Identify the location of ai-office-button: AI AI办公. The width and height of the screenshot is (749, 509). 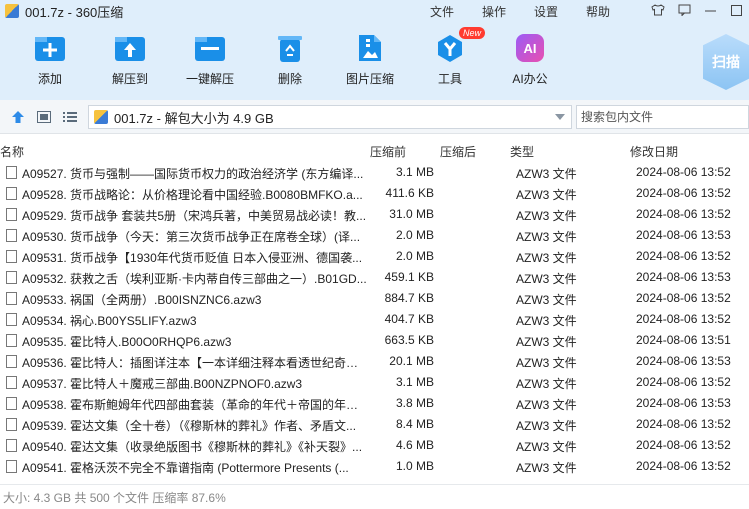
(530, 59).